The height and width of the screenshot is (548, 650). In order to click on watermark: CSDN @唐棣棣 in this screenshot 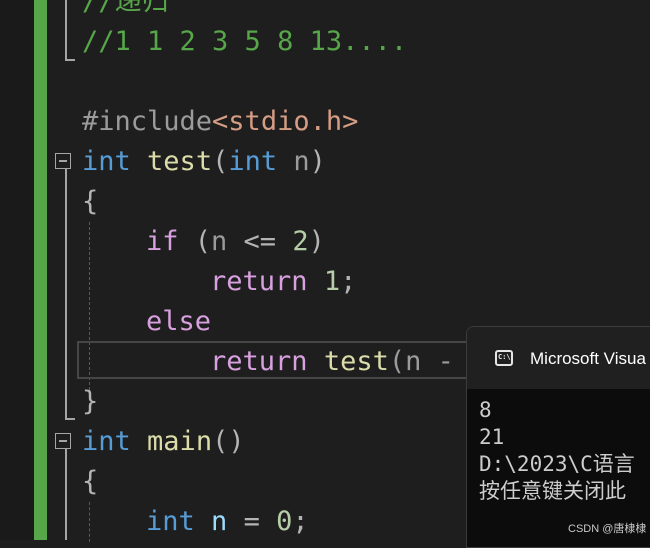, I will do `click(607, 529)`.